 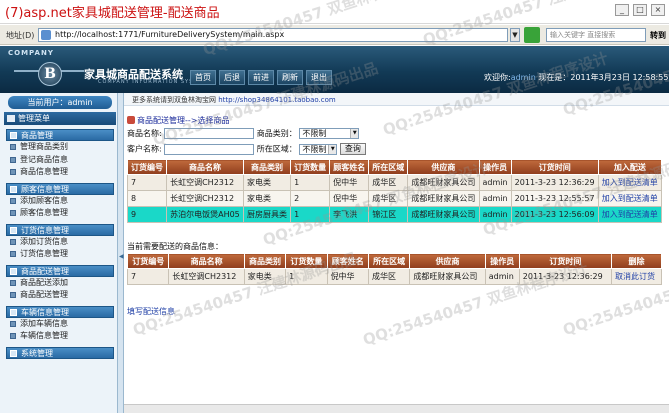 What do you see at coordinates (50, 74) in the screenshot?
I see `bentley-logo-icon: B` at bounding box center [50, 74].